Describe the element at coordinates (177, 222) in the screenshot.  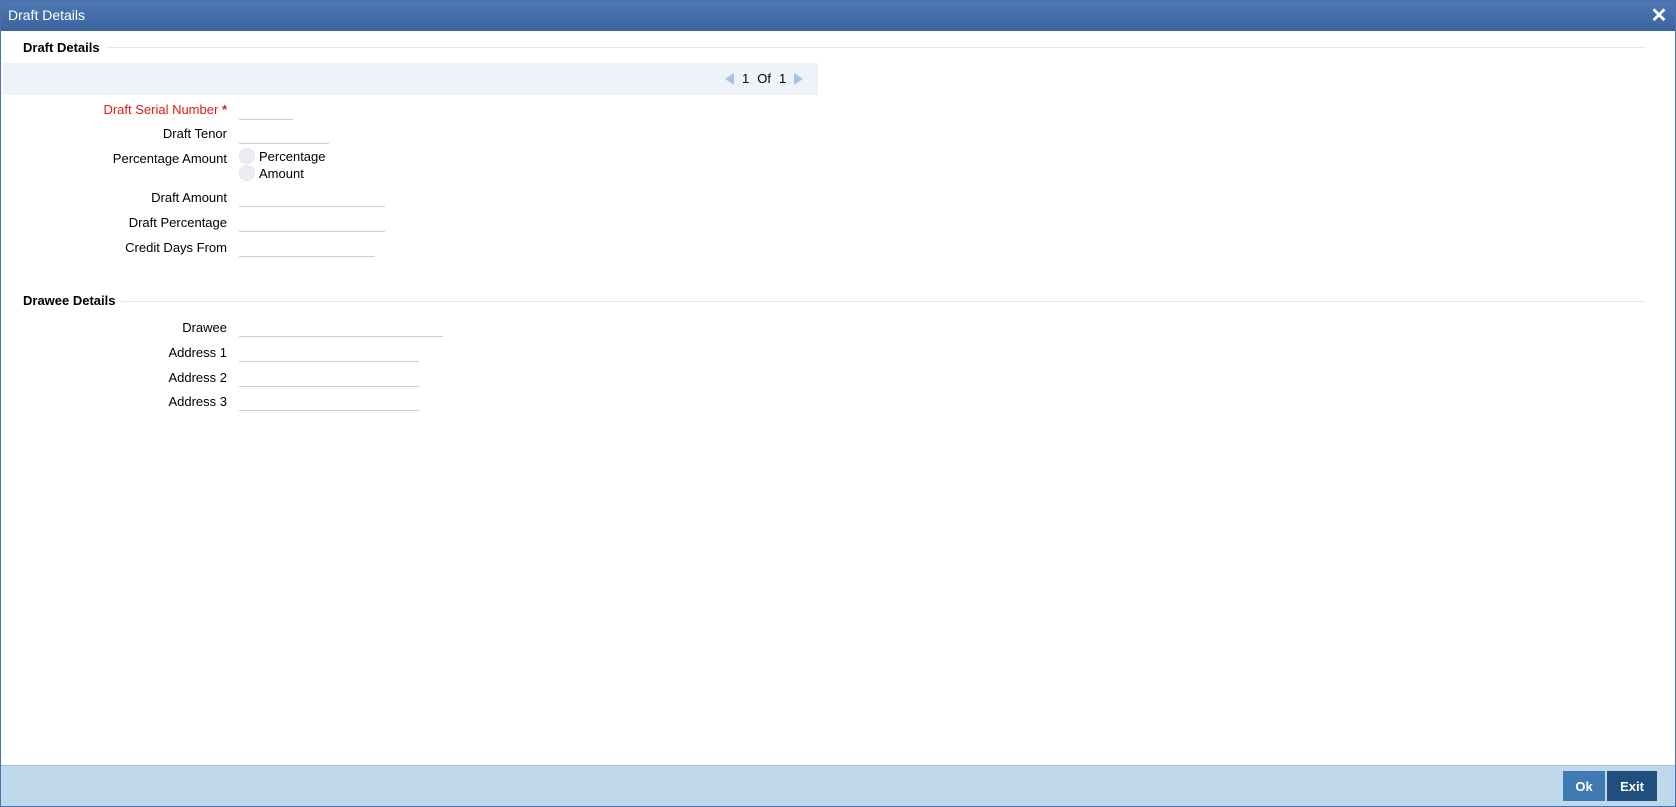
I see `draft-percentage-label: Draft Percentage` at that location.